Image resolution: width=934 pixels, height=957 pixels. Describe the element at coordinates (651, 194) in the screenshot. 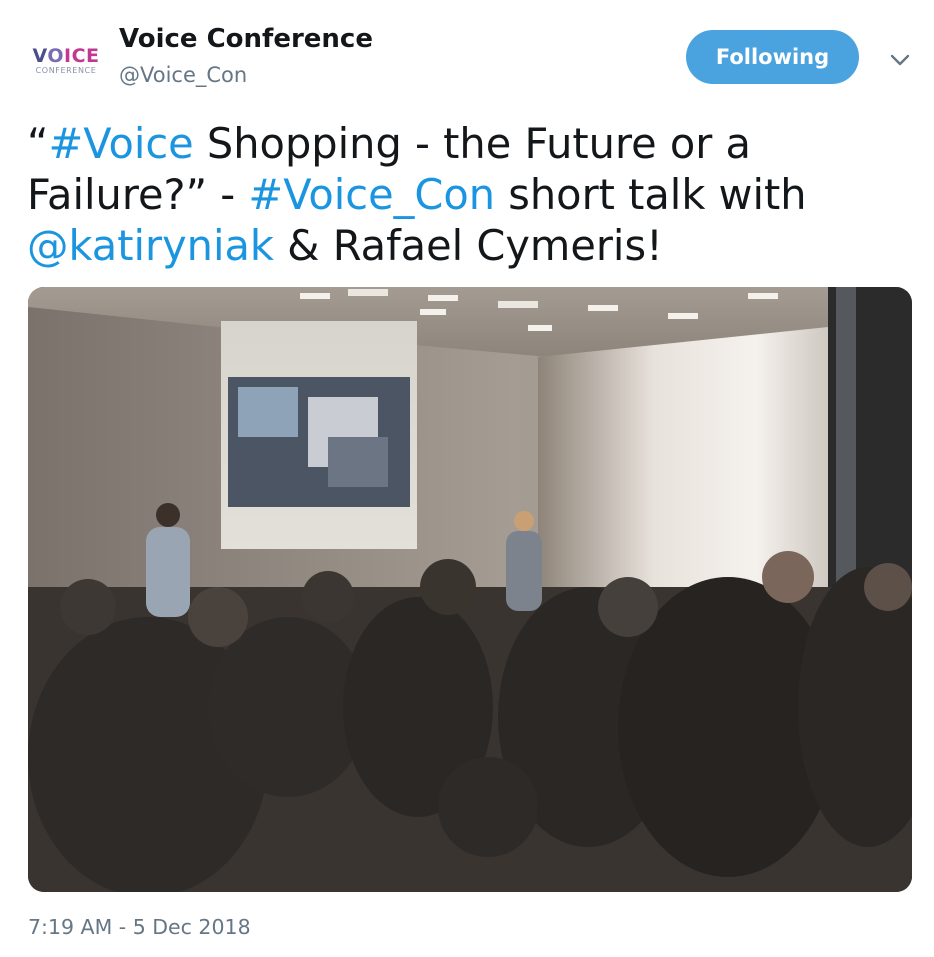

I see `tweet-text-segment: short talk with` at that location.